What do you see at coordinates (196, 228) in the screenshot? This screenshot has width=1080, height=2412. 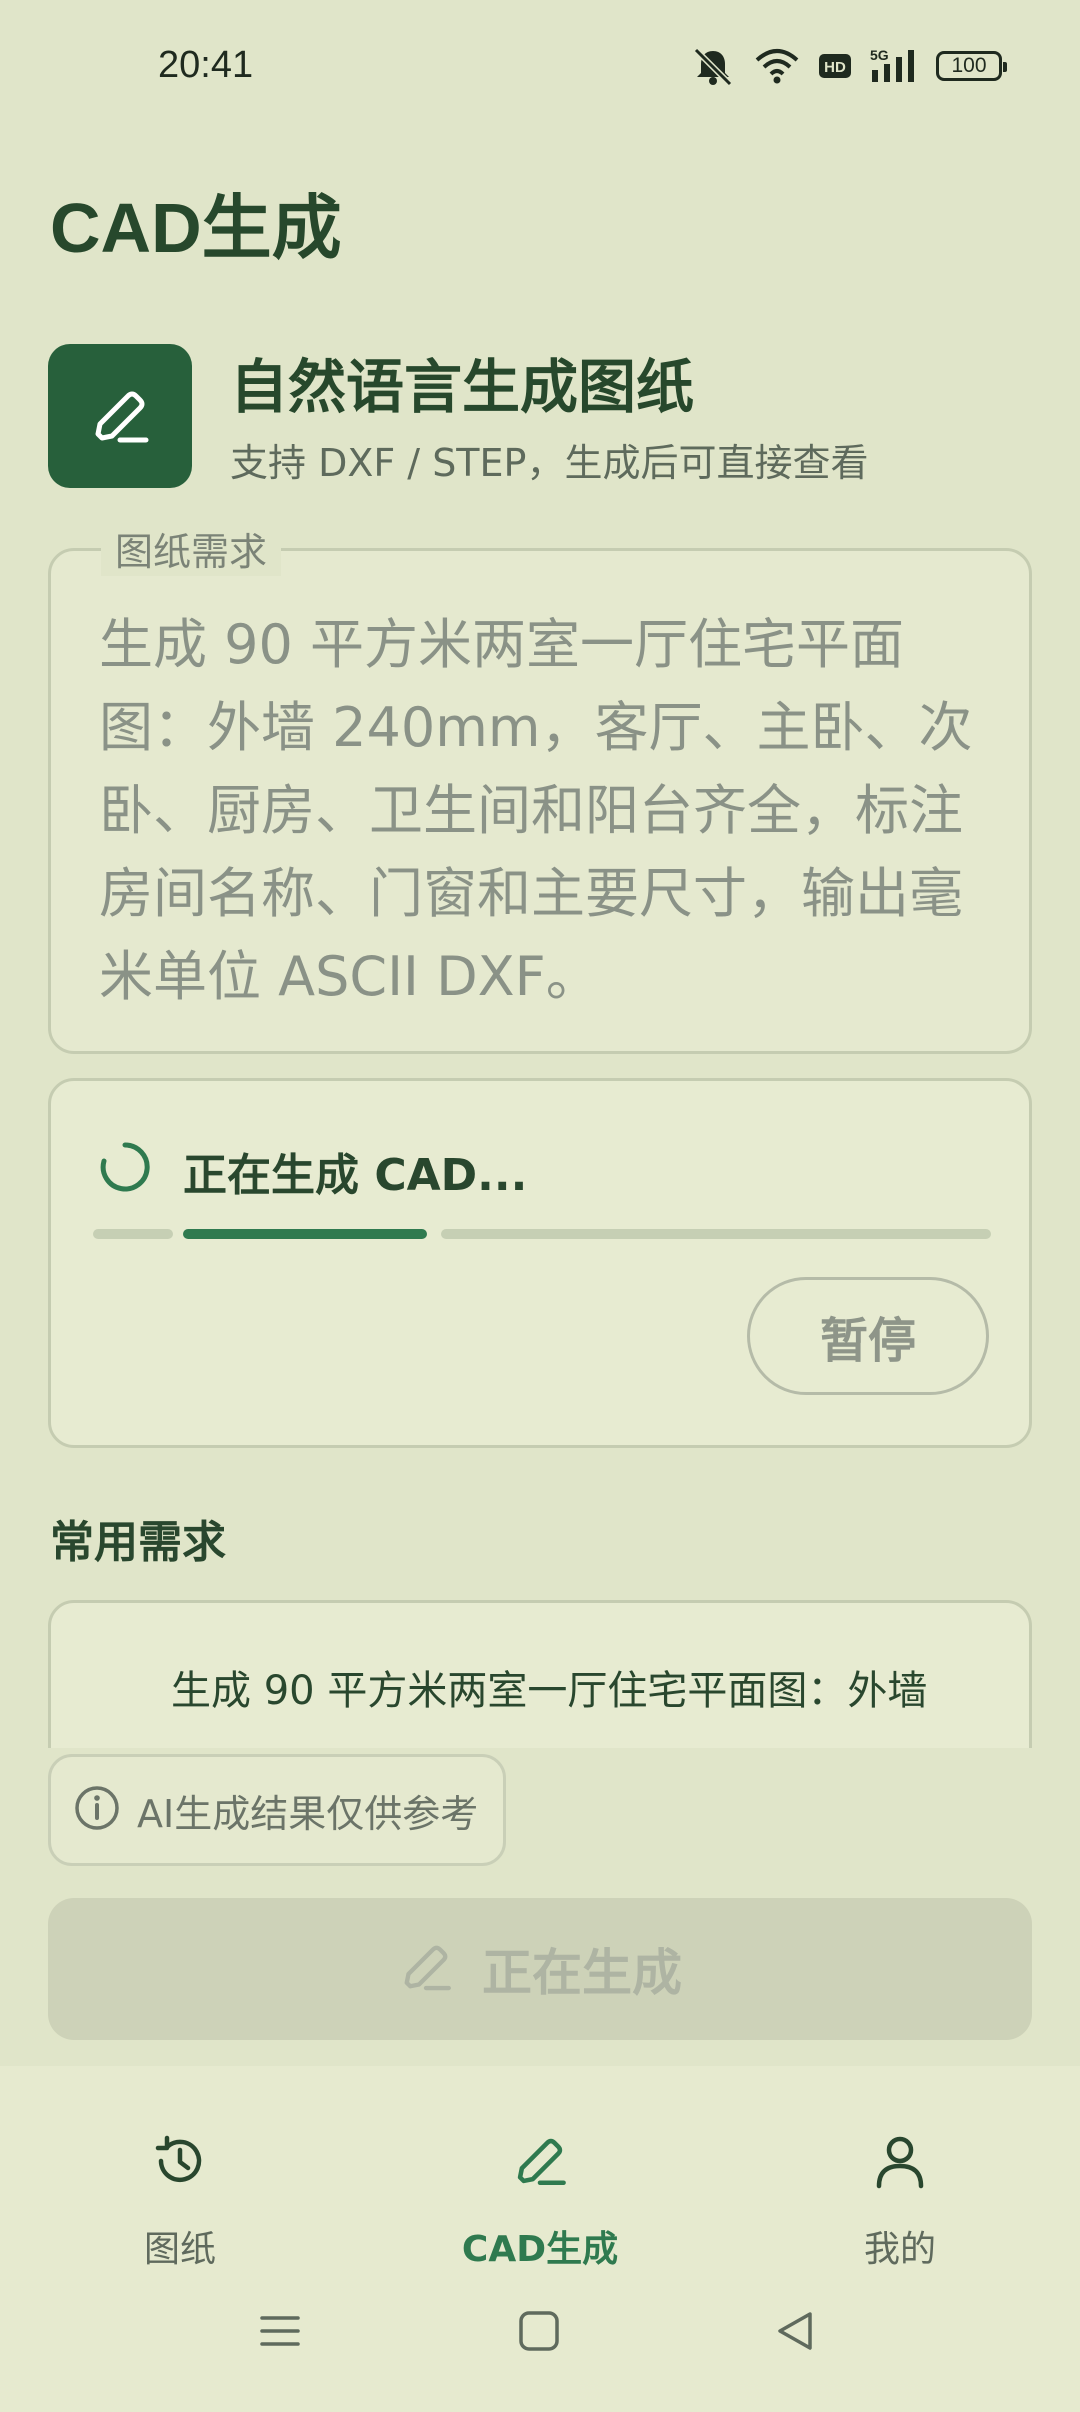 I see `page-title: CAD生成` at bounding box center [196, 228].